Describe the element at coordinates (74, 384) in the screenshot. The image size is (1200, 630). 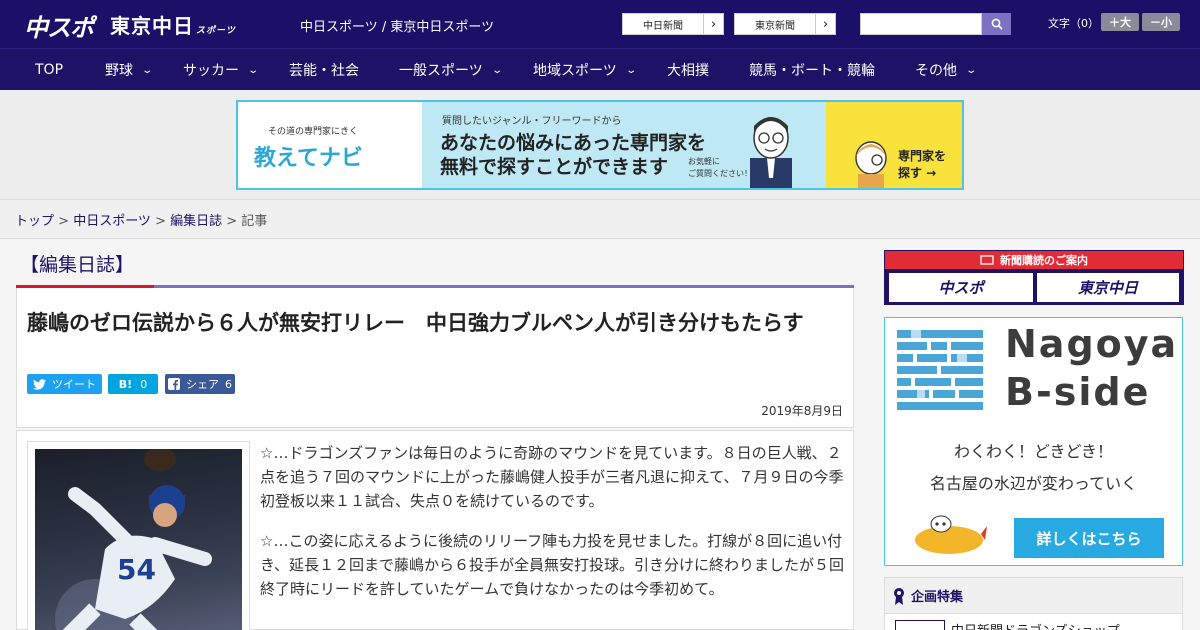
I see `tweet-label: ツイート` at that location.